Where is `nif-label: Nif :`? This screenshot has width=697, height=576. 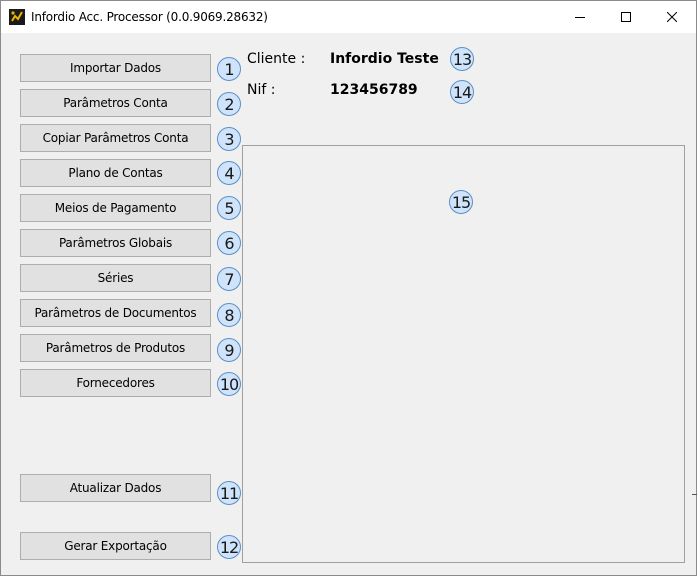
nif-label: Nif : is located at coordinates (261, 90).